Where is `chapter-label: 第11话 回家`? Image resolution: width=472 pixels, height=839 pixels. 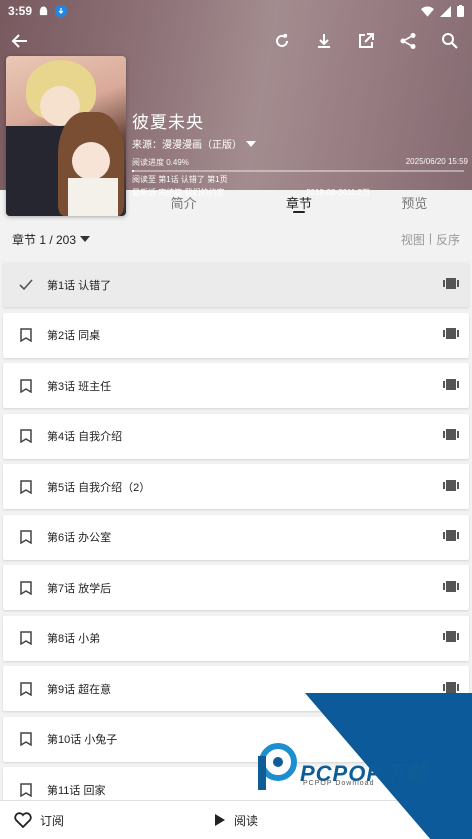
chapter-label: 第11话 回家 is located at coordinates (76, 790).